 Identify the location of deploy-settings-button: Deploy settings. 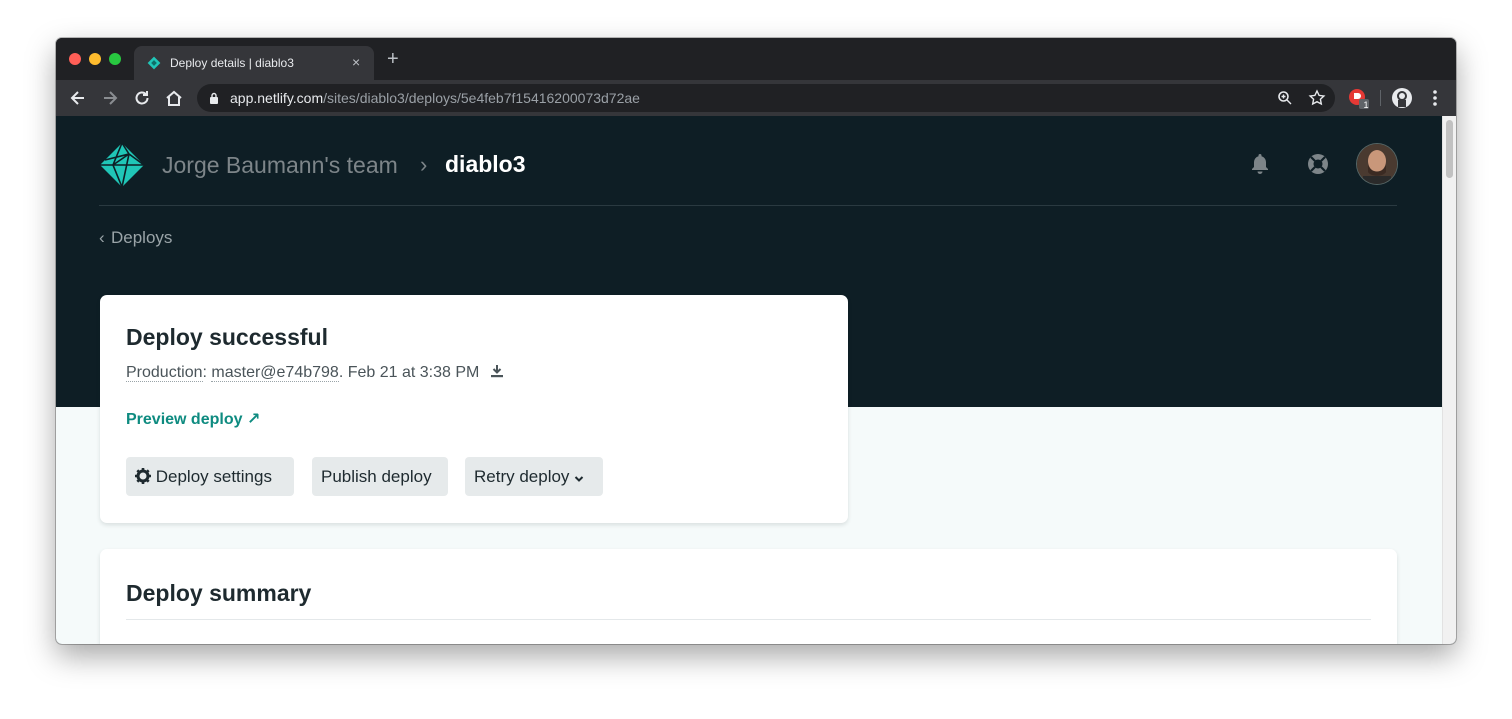
(210, 476).